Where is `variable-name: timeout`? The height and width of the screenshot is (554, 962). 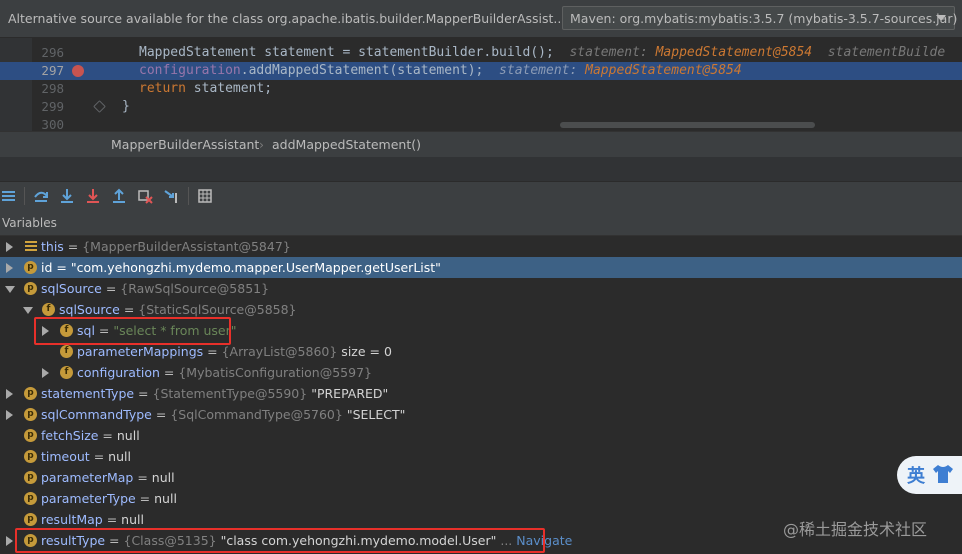 variable-name: timeout is located at coordinates (65, 456).